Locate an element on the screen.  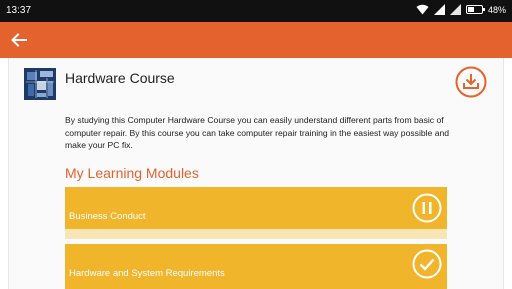
modules-section-title: My Learning Modules is located at coordinates (132, 173).